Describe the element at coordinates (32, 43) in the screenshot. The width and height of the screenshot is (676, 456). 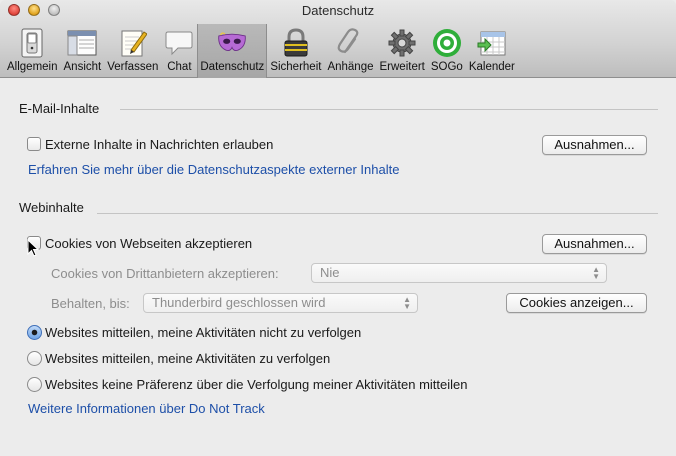
I see `switch-icon` at that location.